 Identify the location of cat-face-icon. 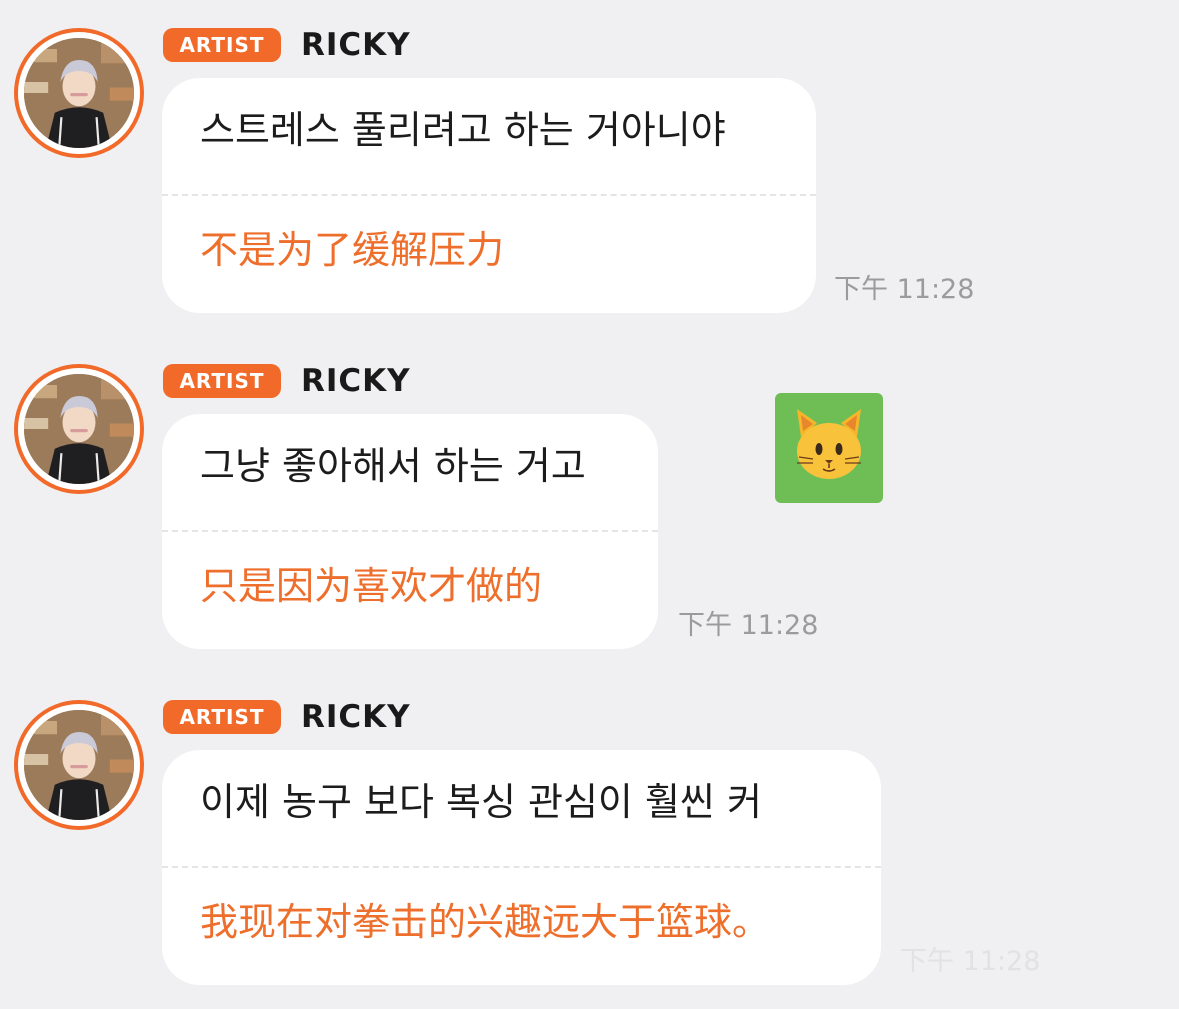
(829, 448).